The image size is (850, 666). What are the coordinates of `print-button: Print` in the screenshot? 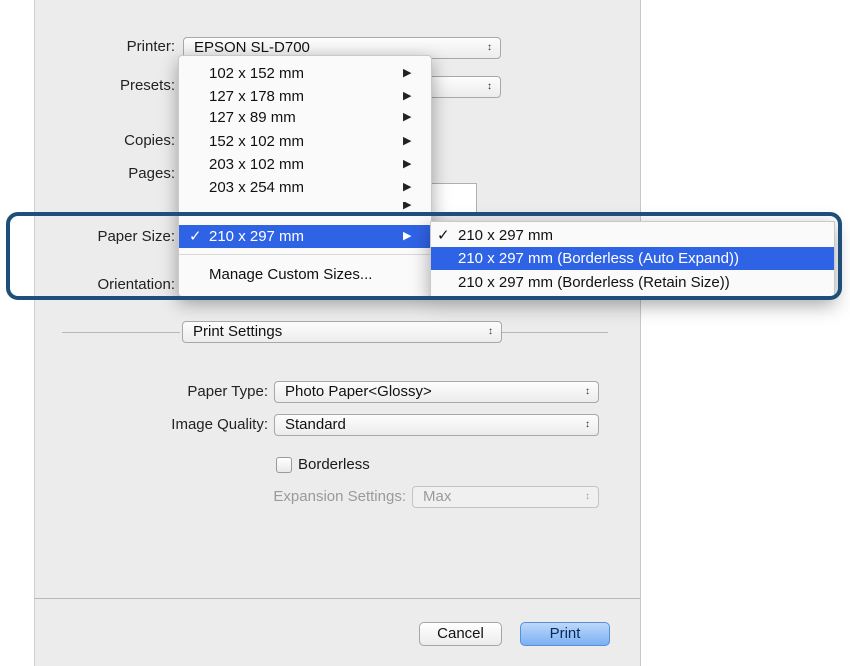 It's located at (565, 634).